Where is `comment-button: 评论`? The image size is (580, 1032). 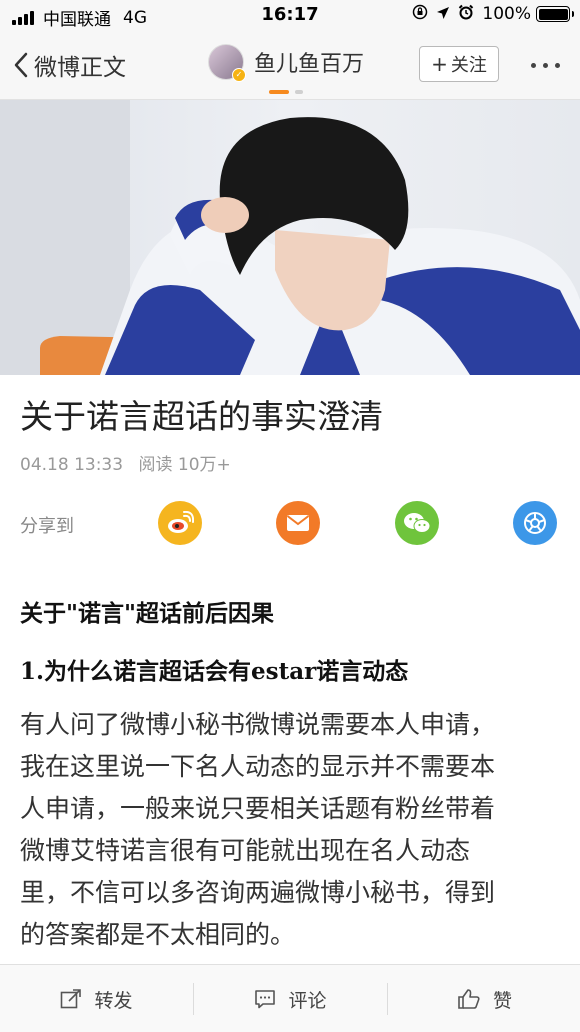
comment-button: 评论 is located at coordinates (290, 998).